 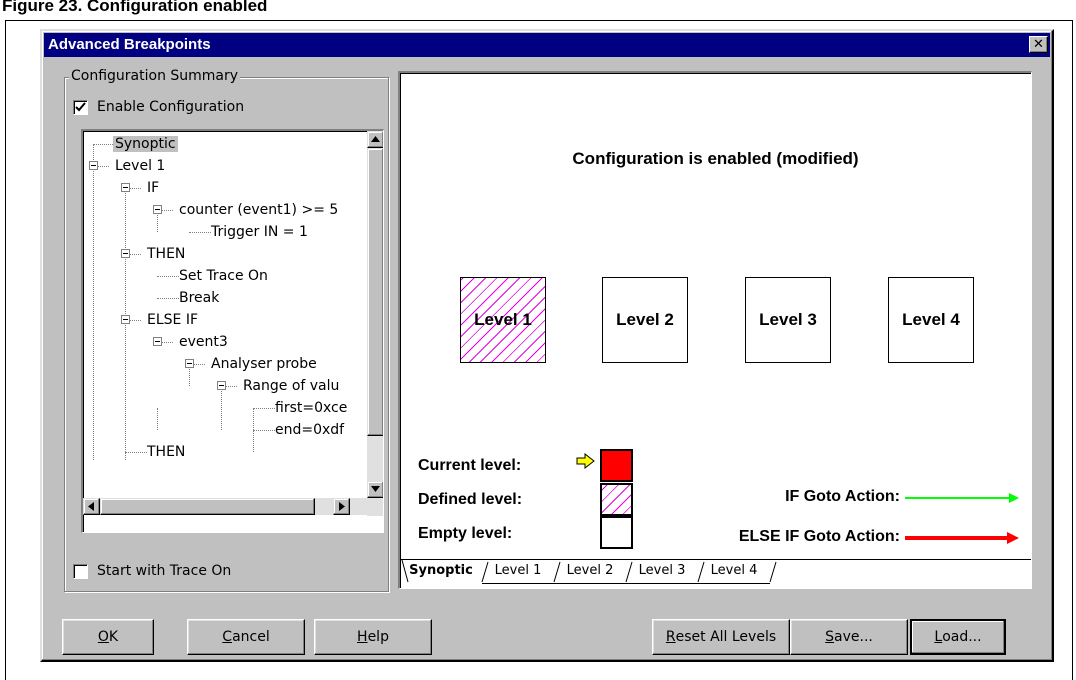 What do you see at coordinates (103, 637) in the screenshot?
I see `ok-mnemonic: O` at bounding box center [103, 637].